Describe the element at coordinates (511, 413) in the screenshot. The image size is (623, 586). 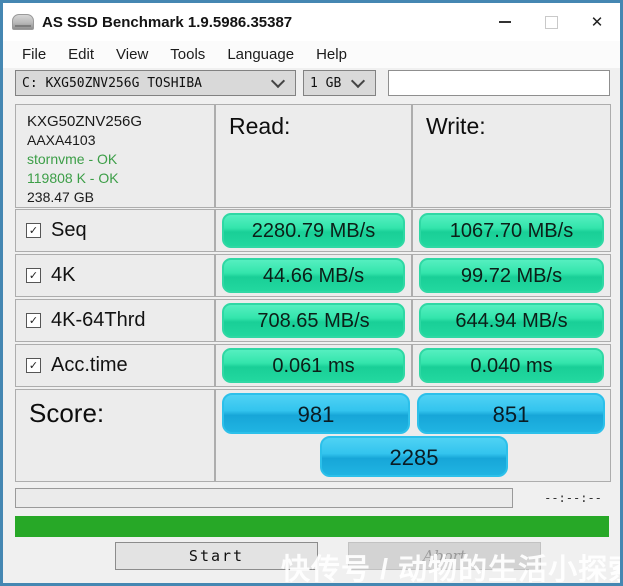
I see `score-write-value: 851` at that location.